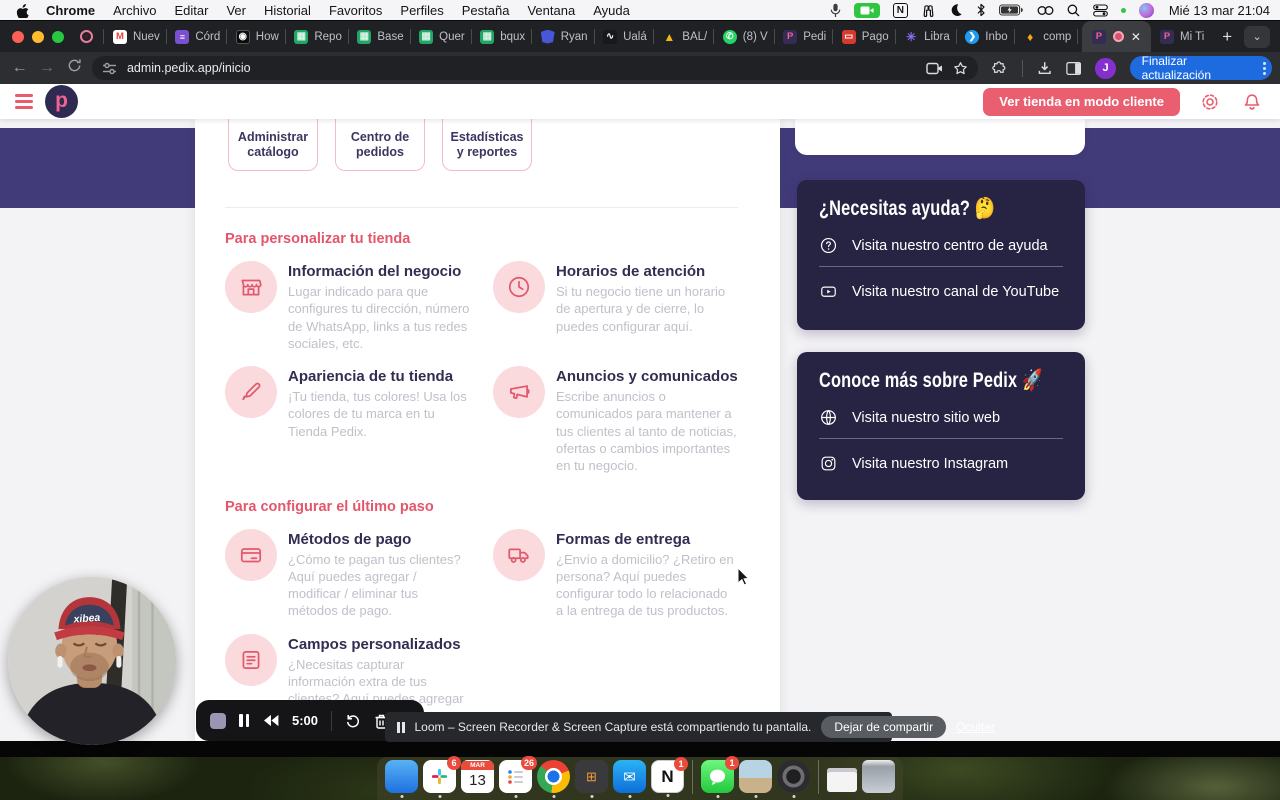 Image resolution: width=1280 pixels, height=800 pixels. What do you see at coordinates (864, 36) in the screenshot?
I see `tab-pago: ▭ Pago` at bounding box center [864, 36].